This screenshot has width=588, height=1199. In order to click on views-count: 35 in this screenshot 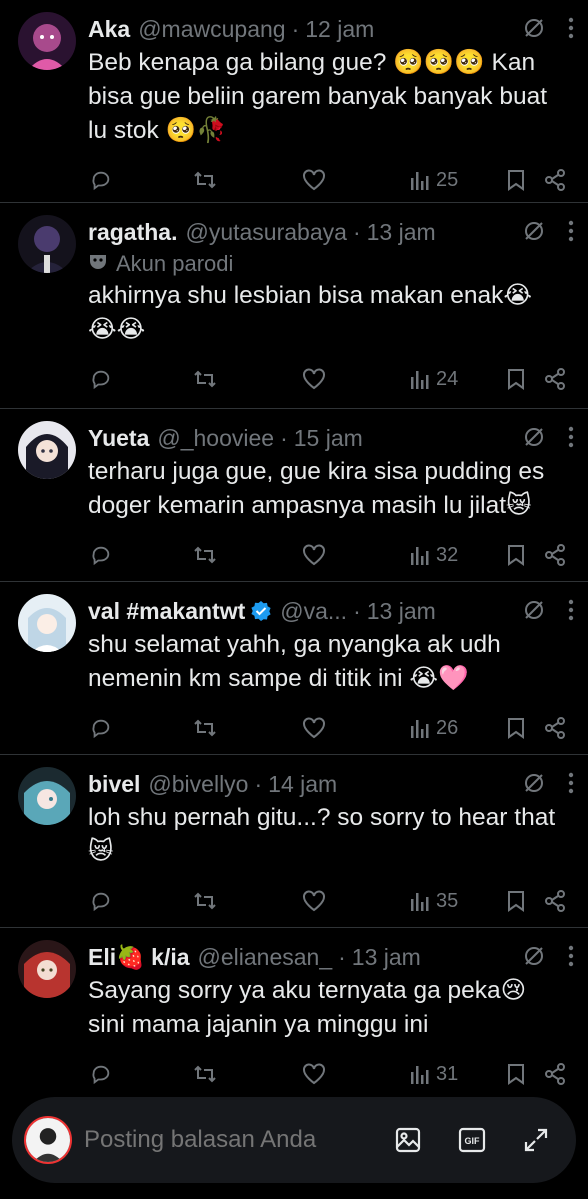, I will do `click(447, 900)`.